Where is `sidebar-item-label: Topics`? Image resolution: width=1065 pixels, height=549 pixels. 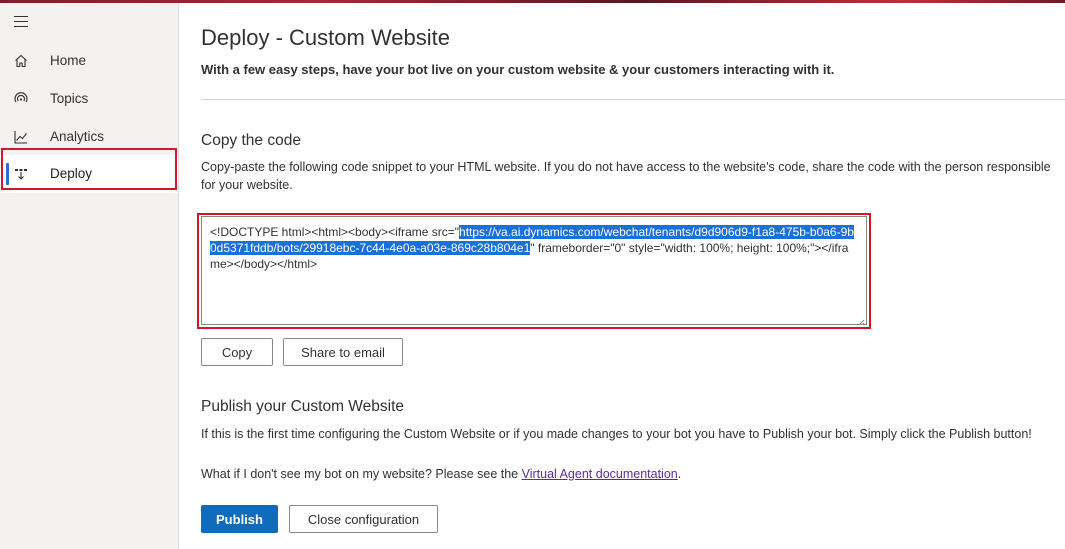
sidebar-item-label: Topics is located at coordinates (69, 98).